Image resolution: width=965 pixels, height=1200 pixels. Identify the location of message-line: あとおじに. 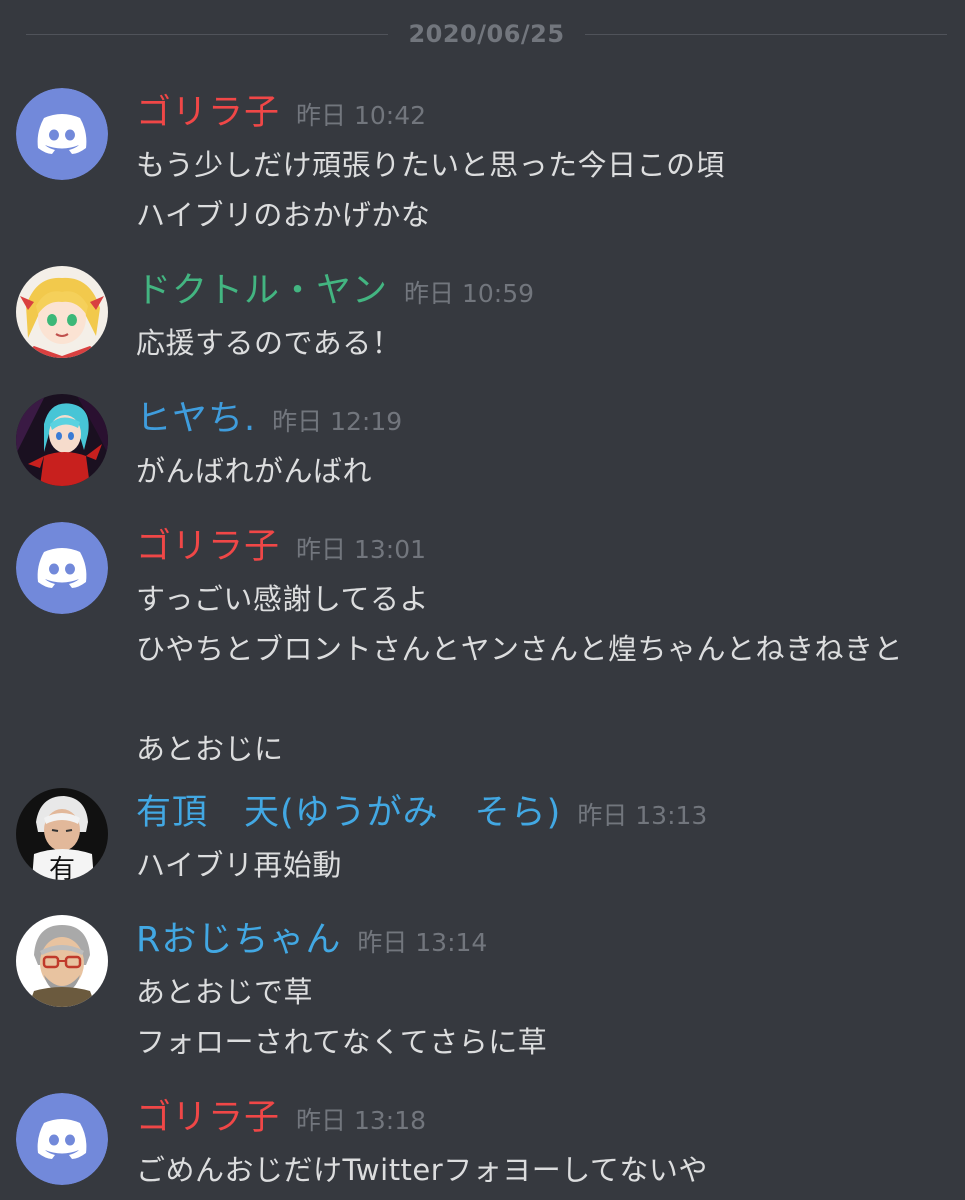
(210, 749).